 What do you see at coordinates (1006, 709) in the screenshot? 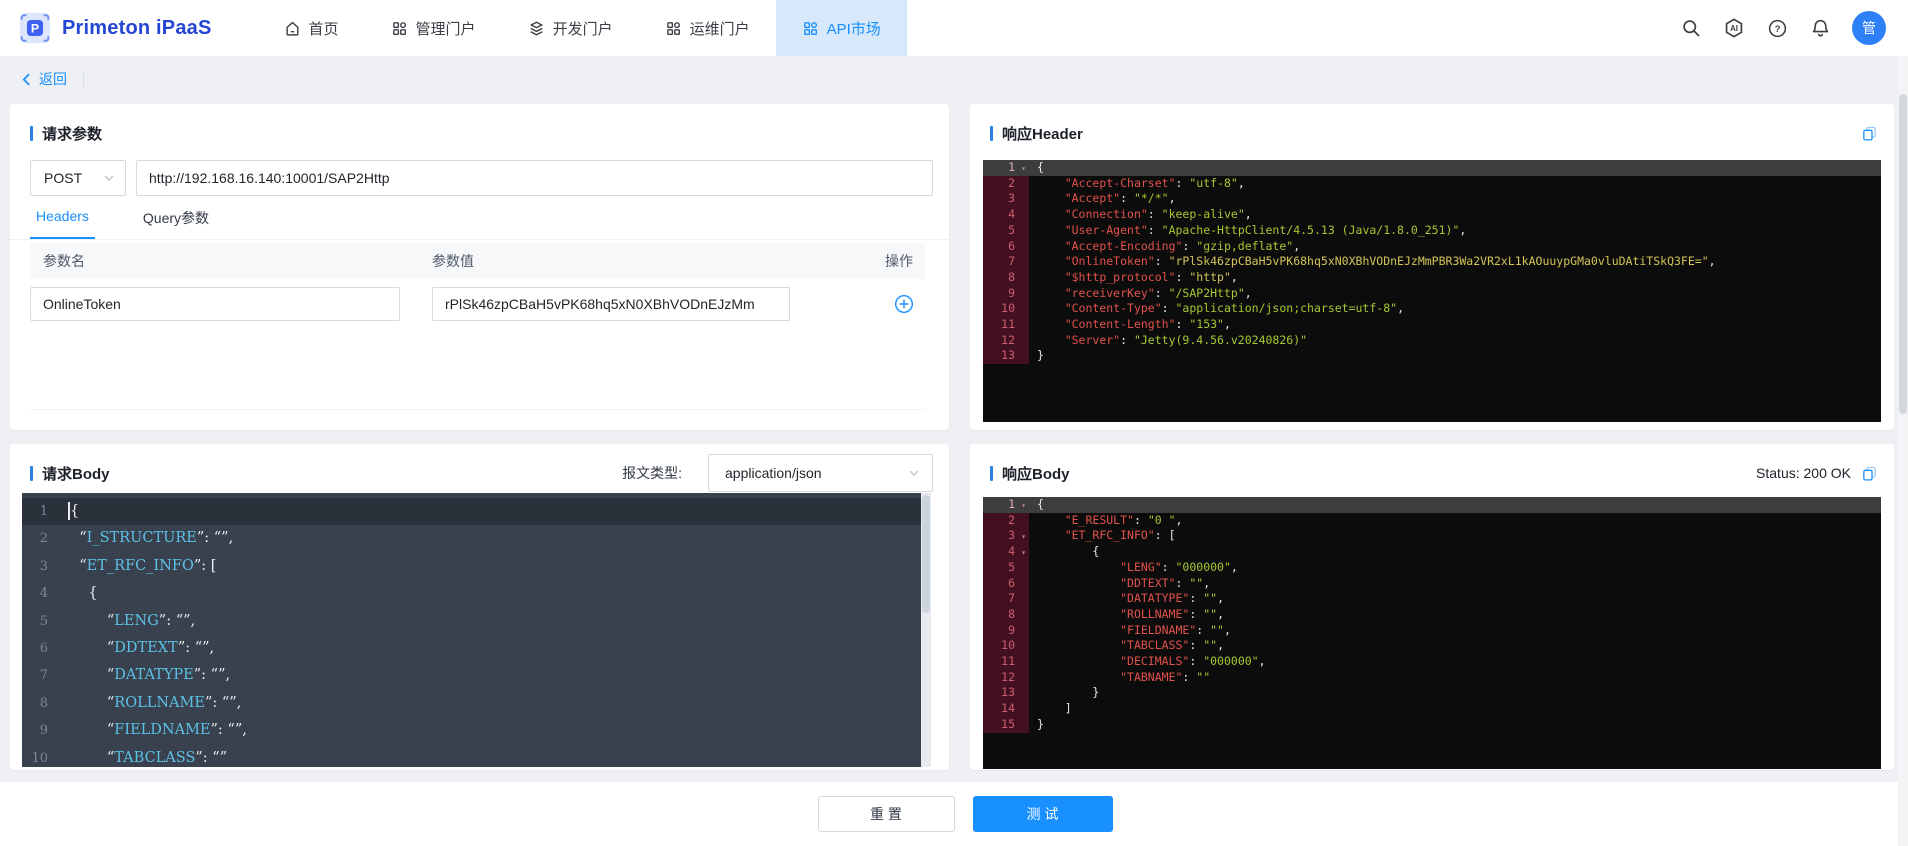
I see `line-number: 14` at bounding box center [1006, 709].